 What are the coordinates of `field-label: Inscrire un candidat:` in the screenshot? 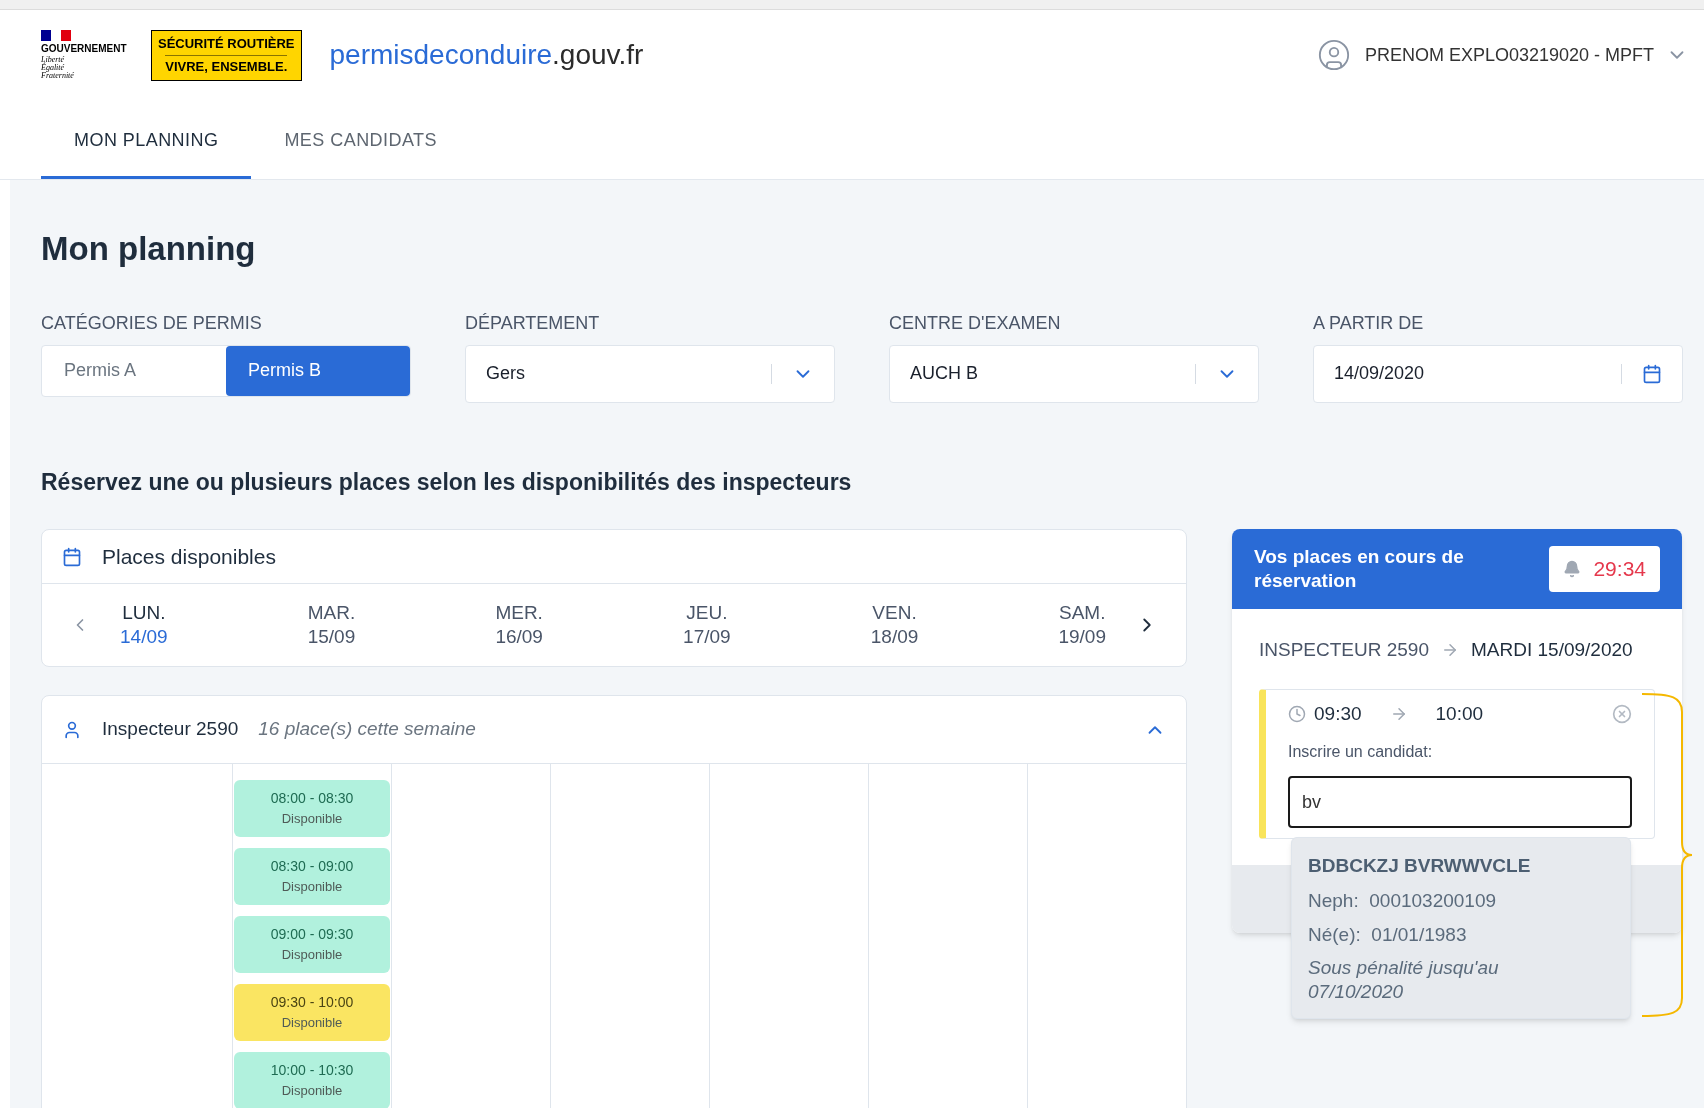 It's located at (1361, 752).